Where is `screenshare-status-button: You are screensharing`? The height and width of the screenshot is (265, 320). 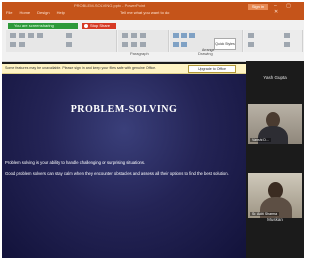
screenshare-status-button: You are screensharing is located at coordinates (43, 26).